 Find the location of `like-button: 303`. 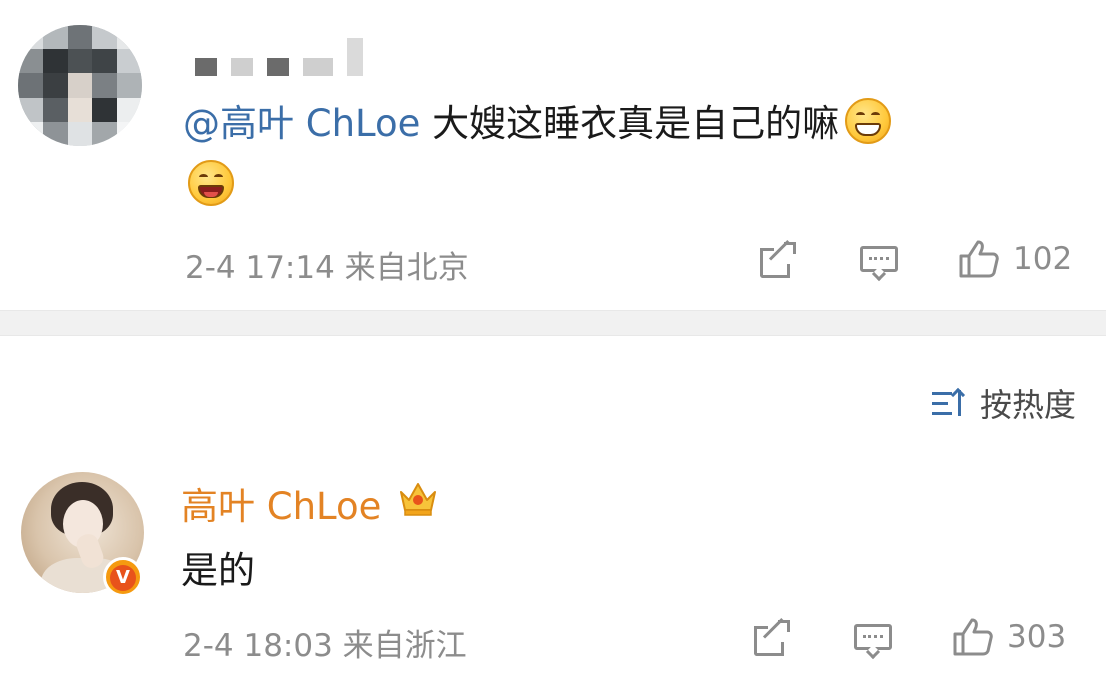

like-button: 303 is located at coordinates (1008, 637).